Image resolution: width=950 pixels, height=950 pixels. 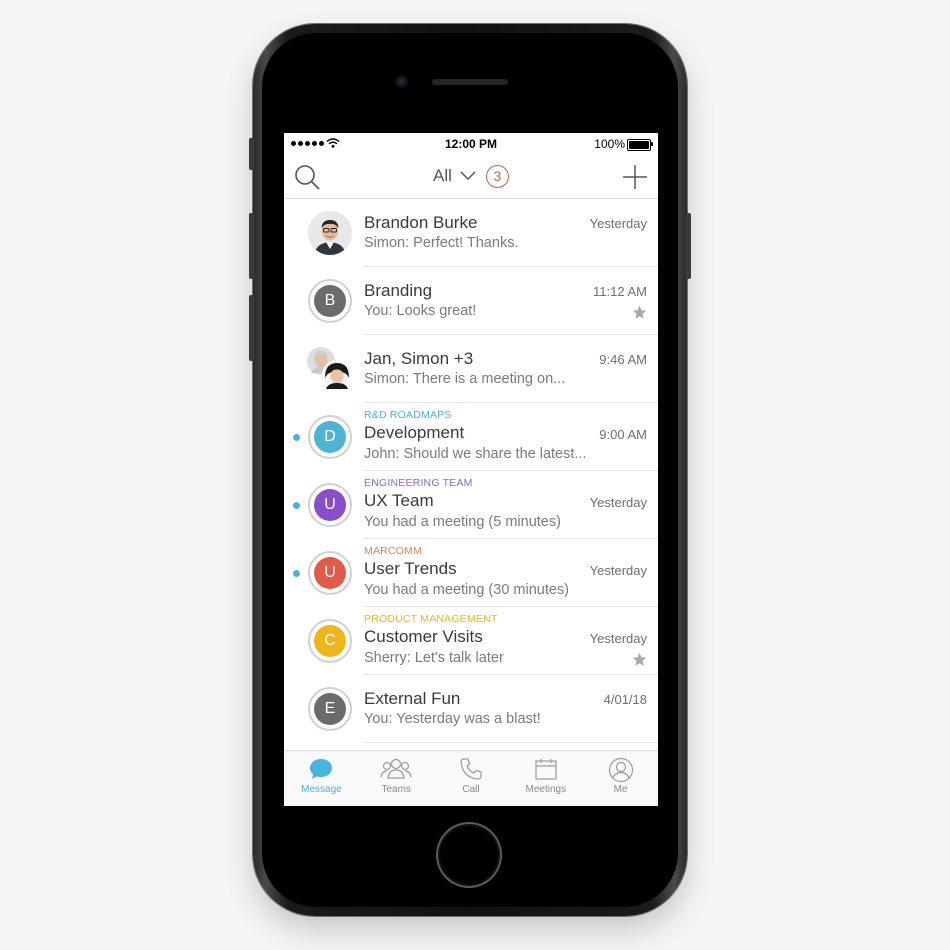 I want to click on battery-icon, so click(x=640, y=145).